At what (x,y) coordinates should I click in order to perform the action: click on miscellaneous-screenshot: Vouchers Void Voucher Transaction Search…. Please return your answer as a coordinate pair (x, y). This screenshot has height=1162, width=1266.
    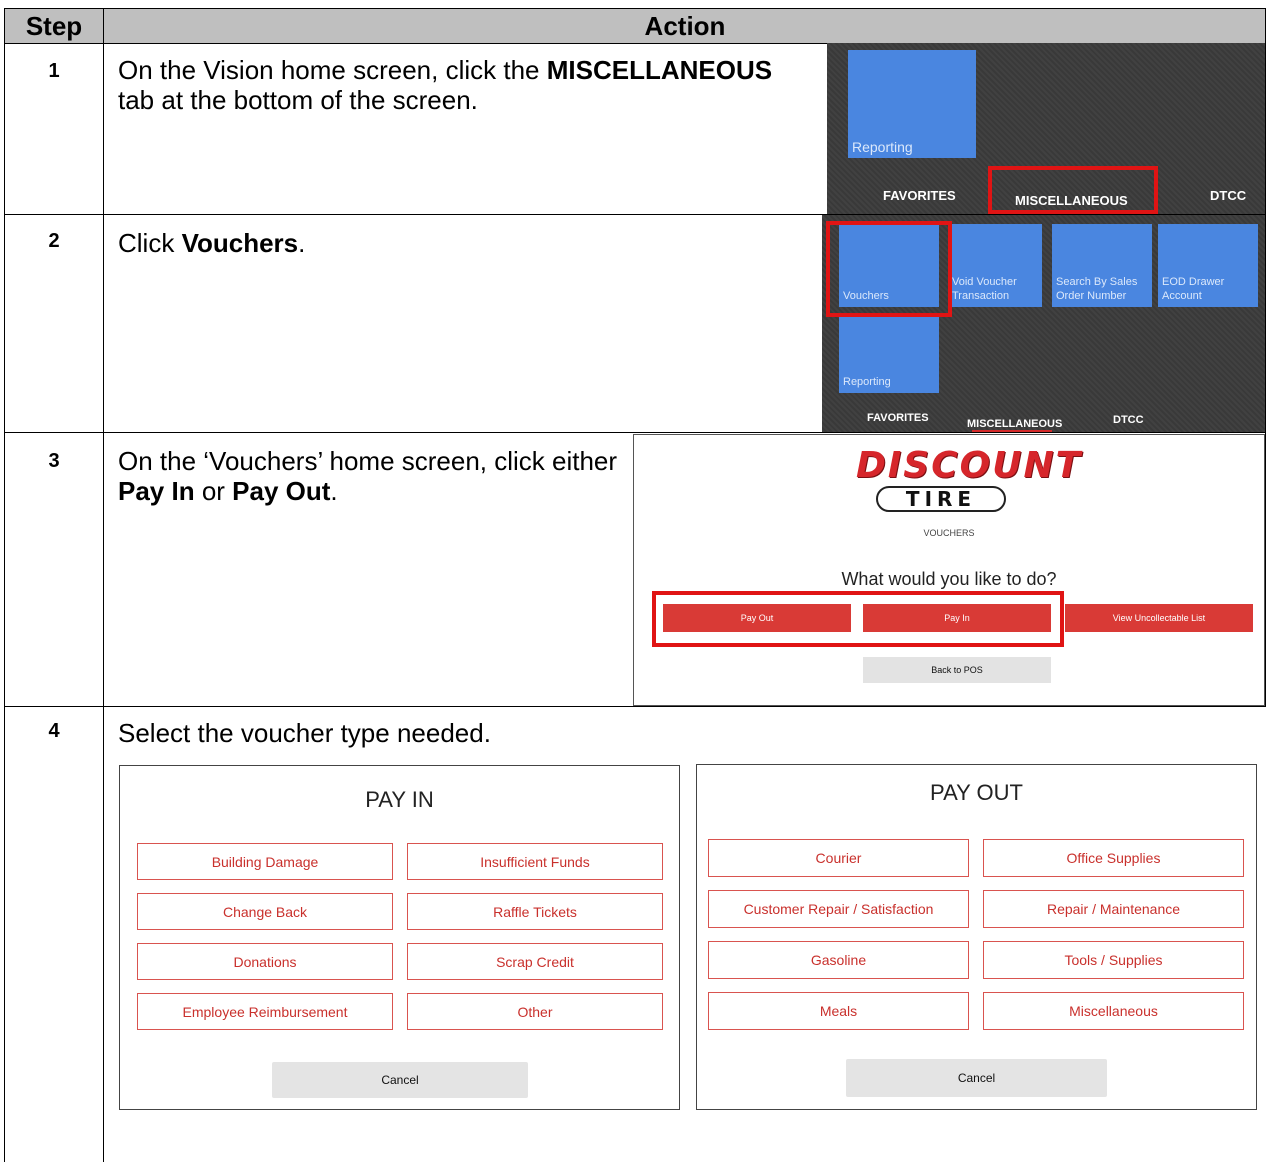
    Looking at the image, I should click on (1043, 323).